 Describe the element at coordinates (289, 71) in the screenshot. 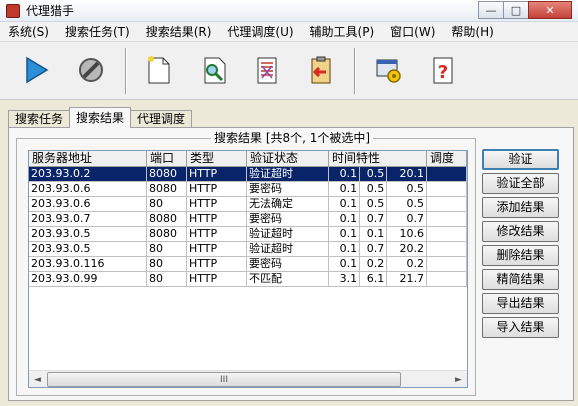

I see `toolbar: ?` at that location.